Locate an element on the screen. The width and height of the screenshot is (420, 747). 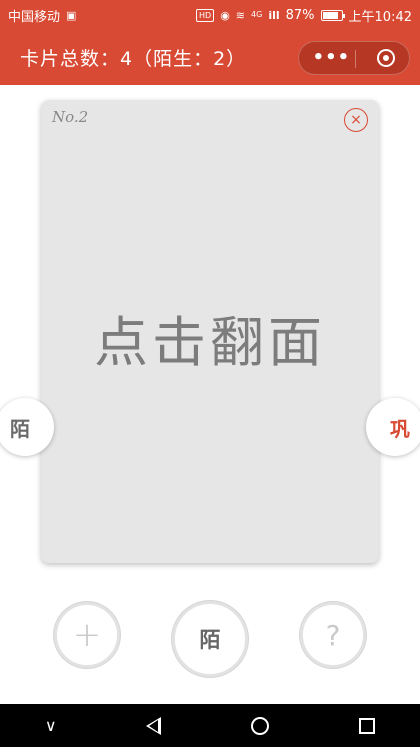
card-delete-button: × is located at coordinates (356, 120).